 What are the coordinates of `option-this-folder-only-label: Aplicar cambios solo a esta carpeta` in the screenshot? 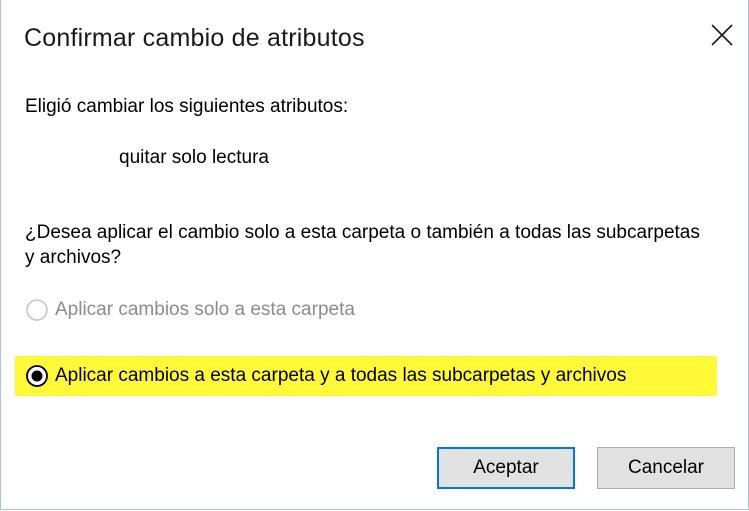 It's located at (205, 309).